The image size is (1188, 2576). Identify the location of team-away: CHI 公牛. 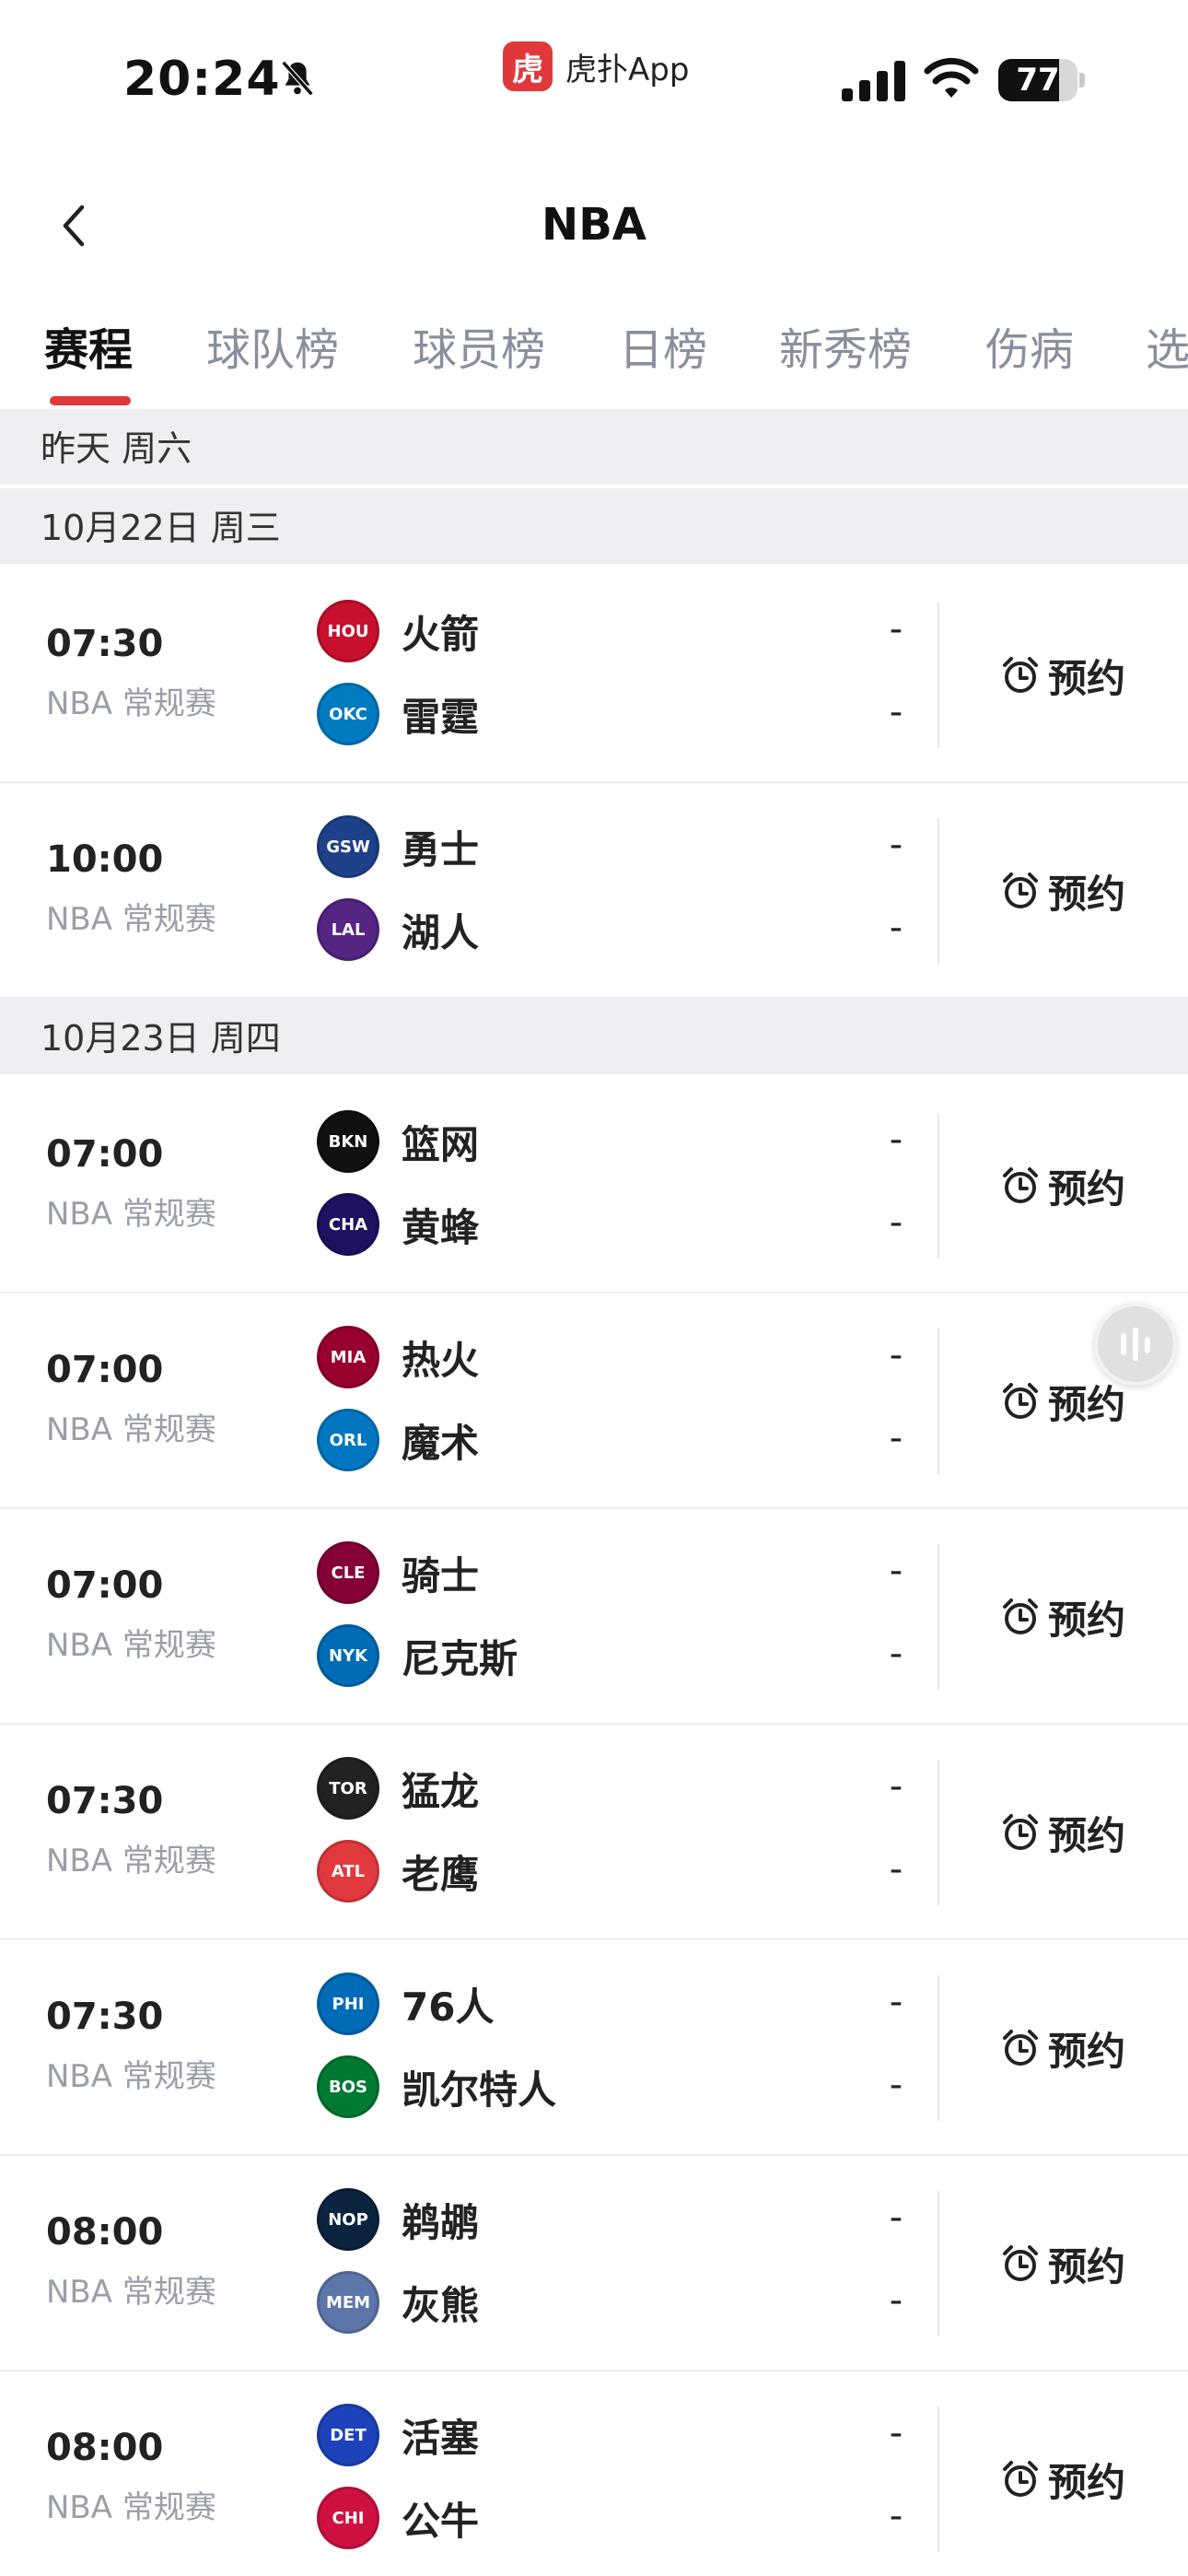
(398, 2518).